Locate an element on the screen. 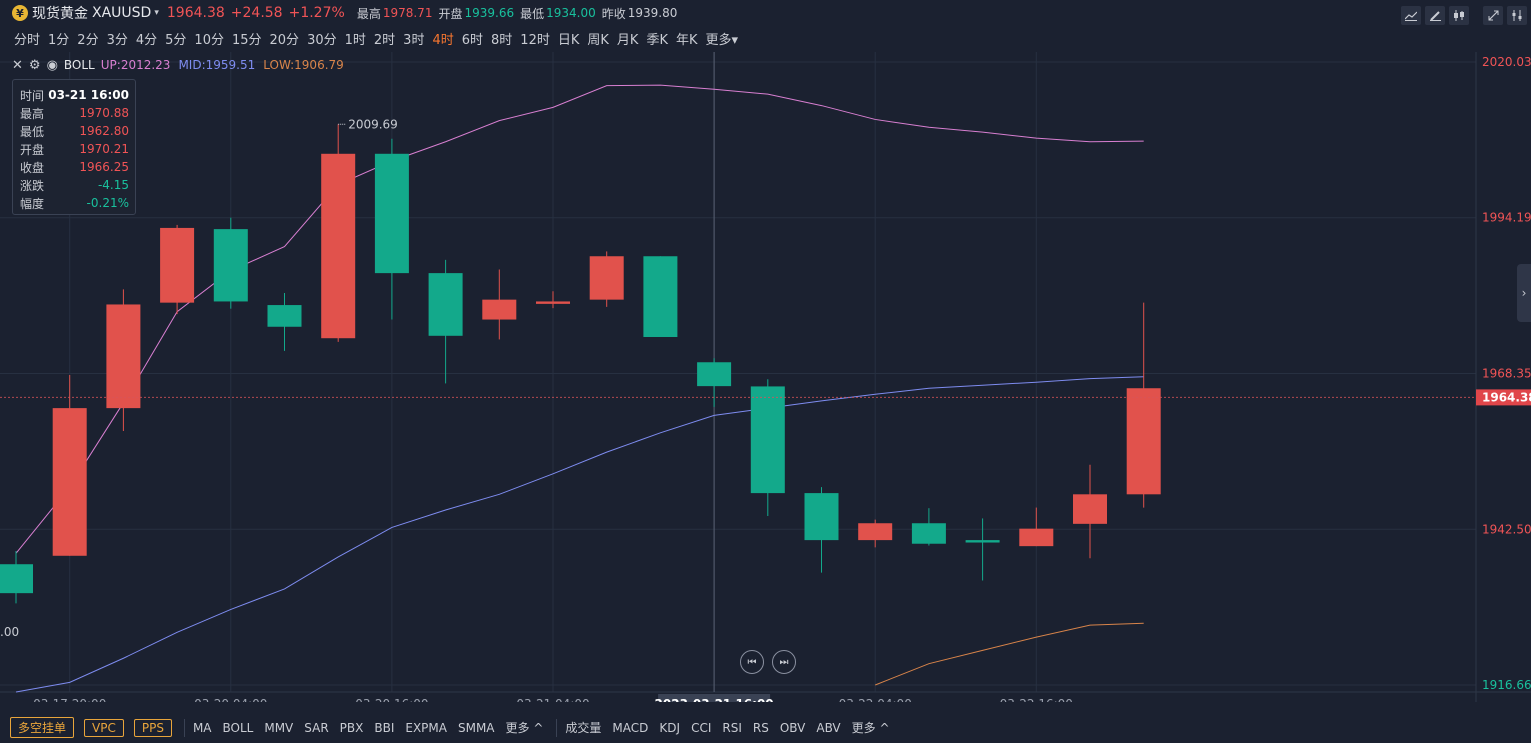 This screenshot has height=743, width=1531. max-price-label: 2009.69 is located at coordinates (373, 124).